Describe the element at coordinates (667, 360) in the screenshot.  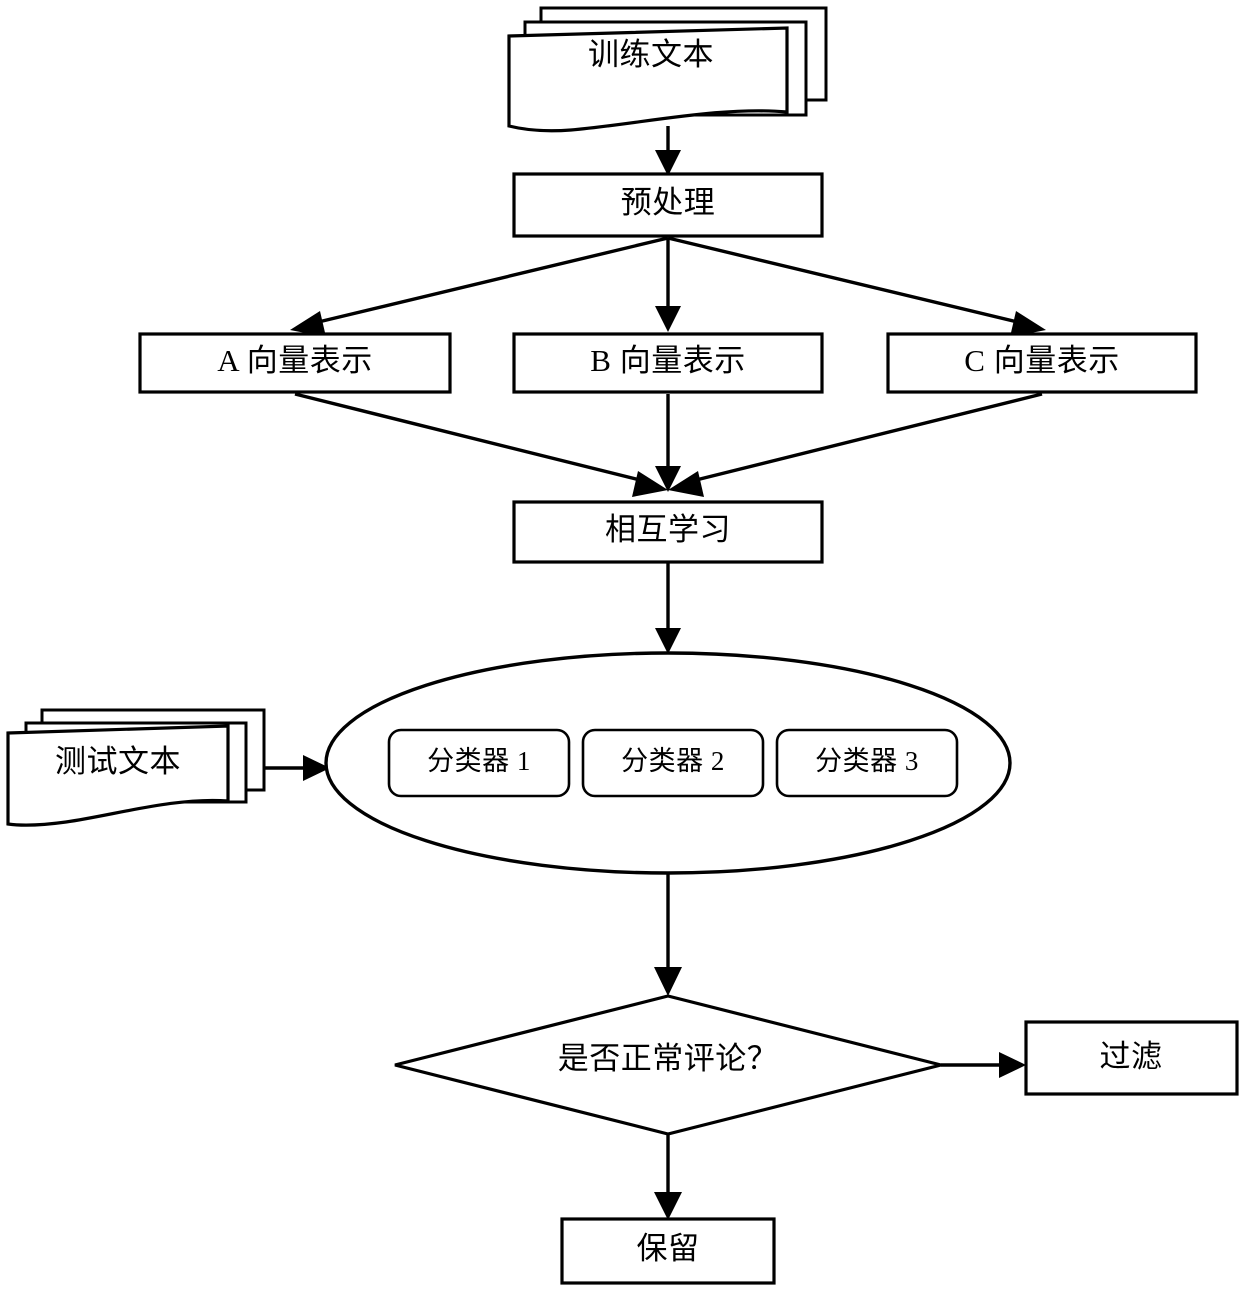
I see `vector-b-label: B 向量表示` at that location.